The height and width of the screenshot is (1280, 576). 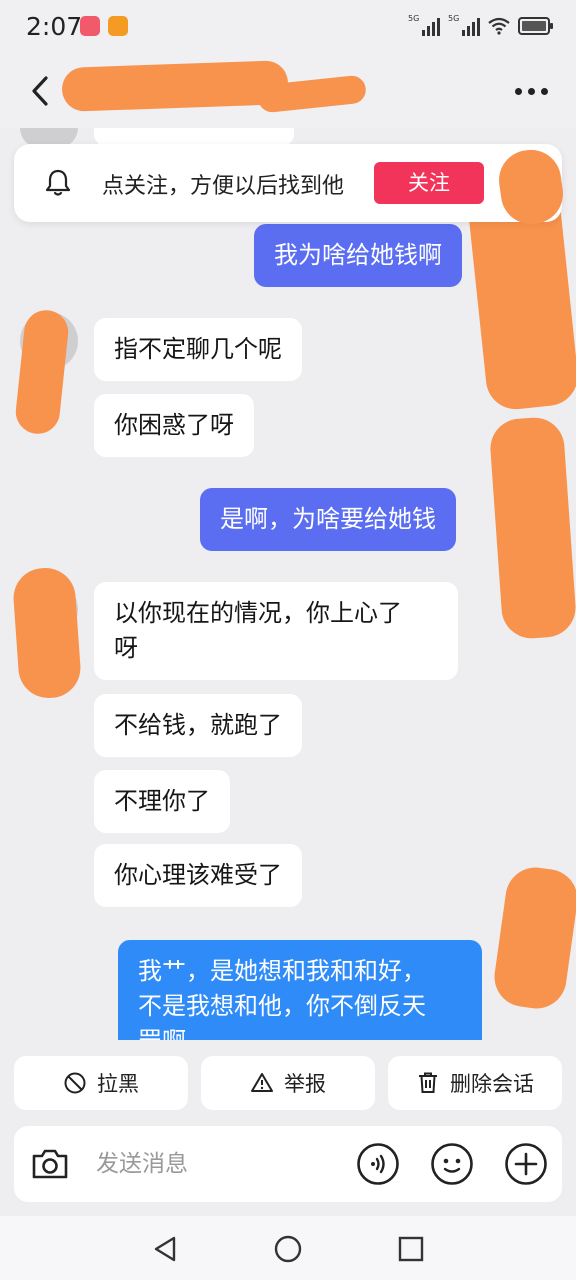 What do you see at coordinates (75, 1083) in the screenshot?
I see `block-icon` at bounding box center [75, 1083].